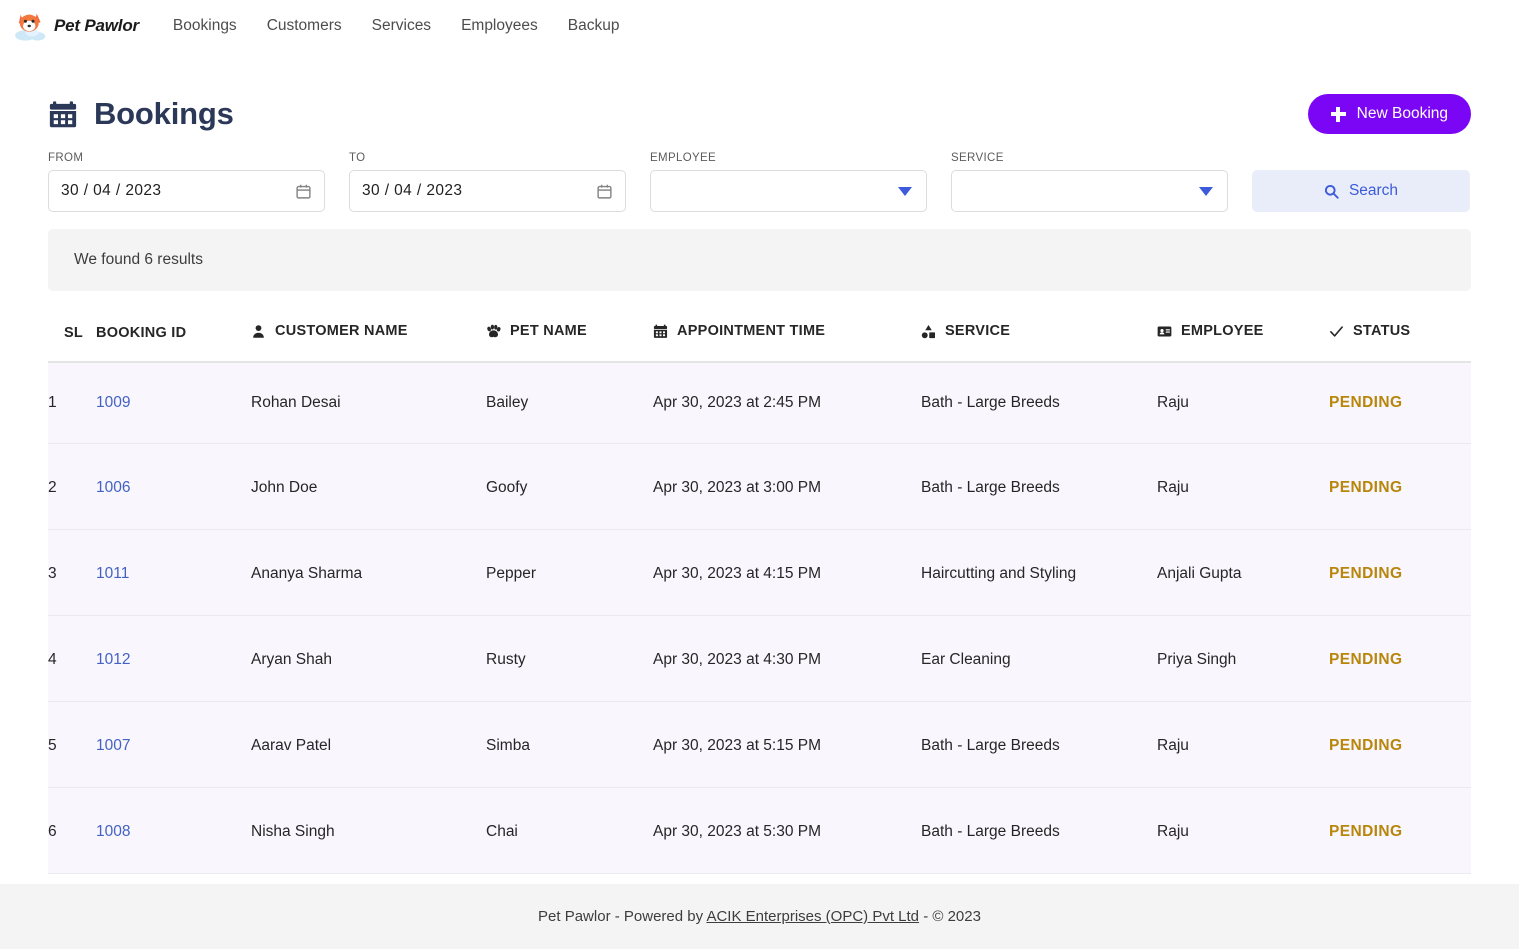  I want to click on cell-customer-name-value: John Doe, so click(284, 488).